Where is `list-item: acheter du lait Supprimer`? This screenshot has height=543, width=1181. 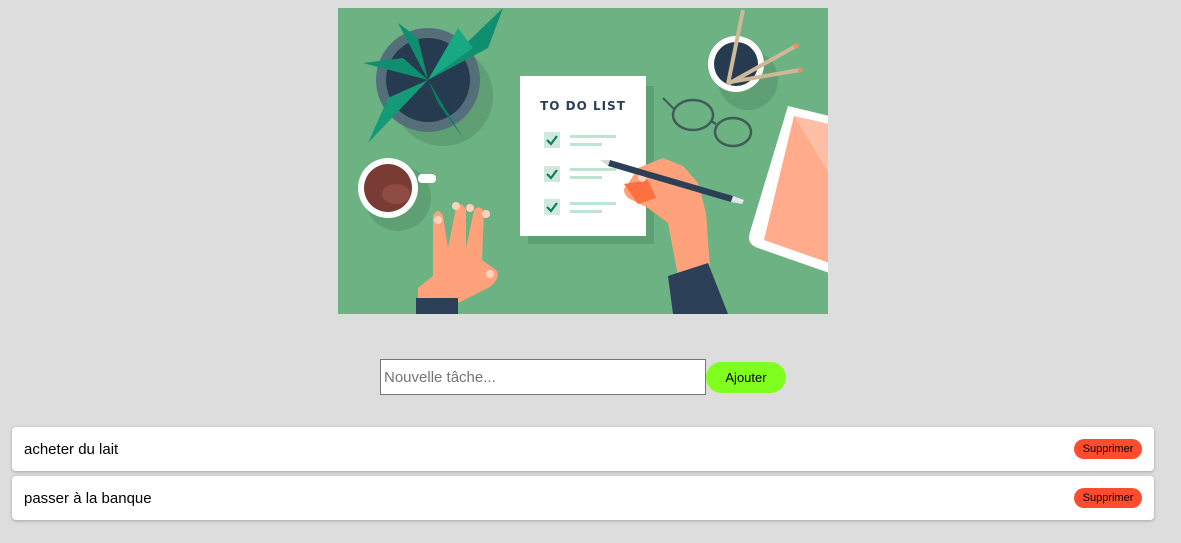
list-item: acheter du lait Supprimer is located at coordinates (583, 449).